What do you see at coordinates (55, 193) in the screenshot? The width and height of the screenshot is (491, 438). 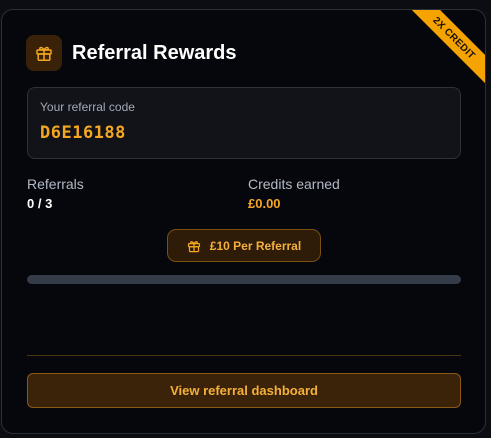 I see `referrals-stat: Referrals 0 / 3` at bounding box center [55, 193].